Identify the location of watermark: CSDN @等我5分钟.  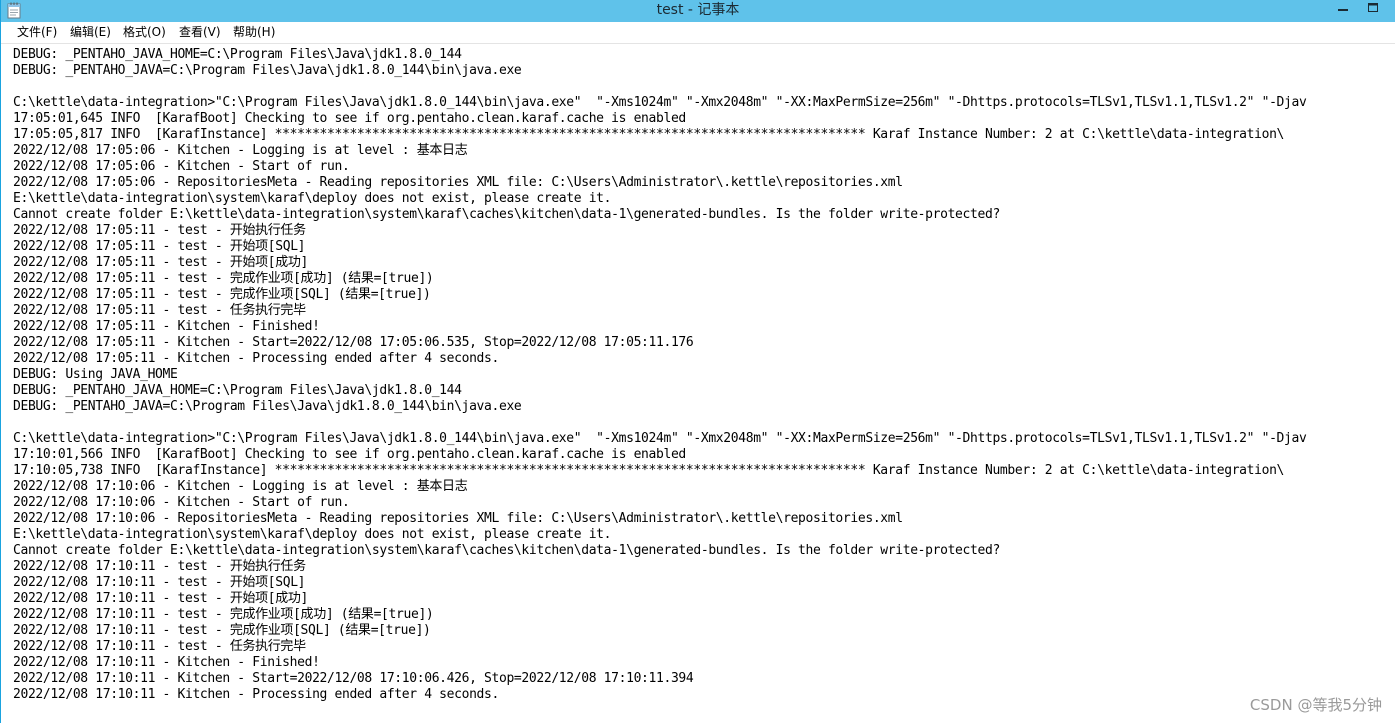
(1315, 705).